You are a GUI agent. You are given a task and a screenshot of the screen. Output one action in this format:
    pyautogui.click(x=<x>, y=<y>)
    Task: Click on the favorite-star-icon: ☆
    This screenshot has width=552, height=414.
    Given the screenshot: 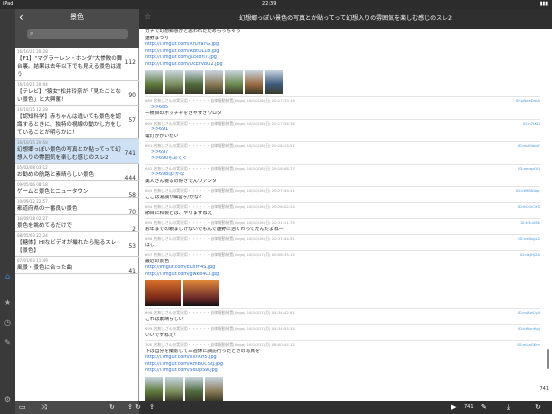 What is the action you would take?
    pyautogui.click(x=147, y=16)
    